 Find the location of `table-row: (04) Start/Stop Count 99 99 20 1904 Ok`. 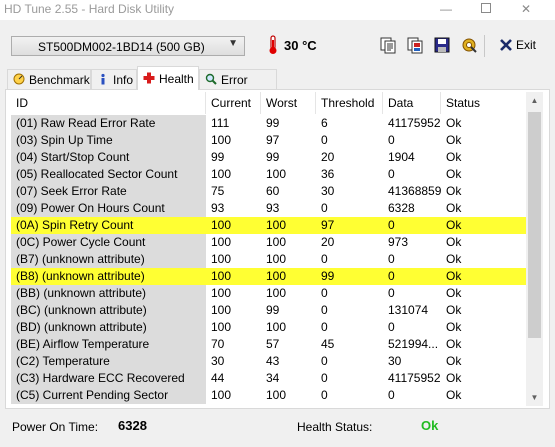

table-row: (04) Start/Stop Count 99 99 20 1904 Ok is located at coordinates (268, 157).